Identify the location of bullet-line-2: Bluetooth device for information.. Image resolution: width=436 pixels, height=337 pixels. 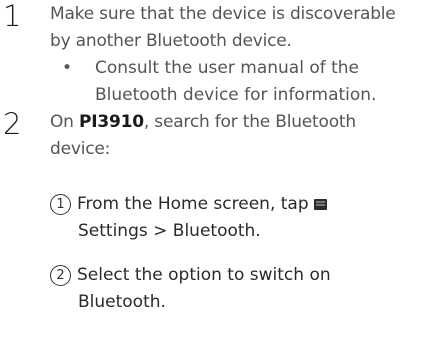
(236, 95).